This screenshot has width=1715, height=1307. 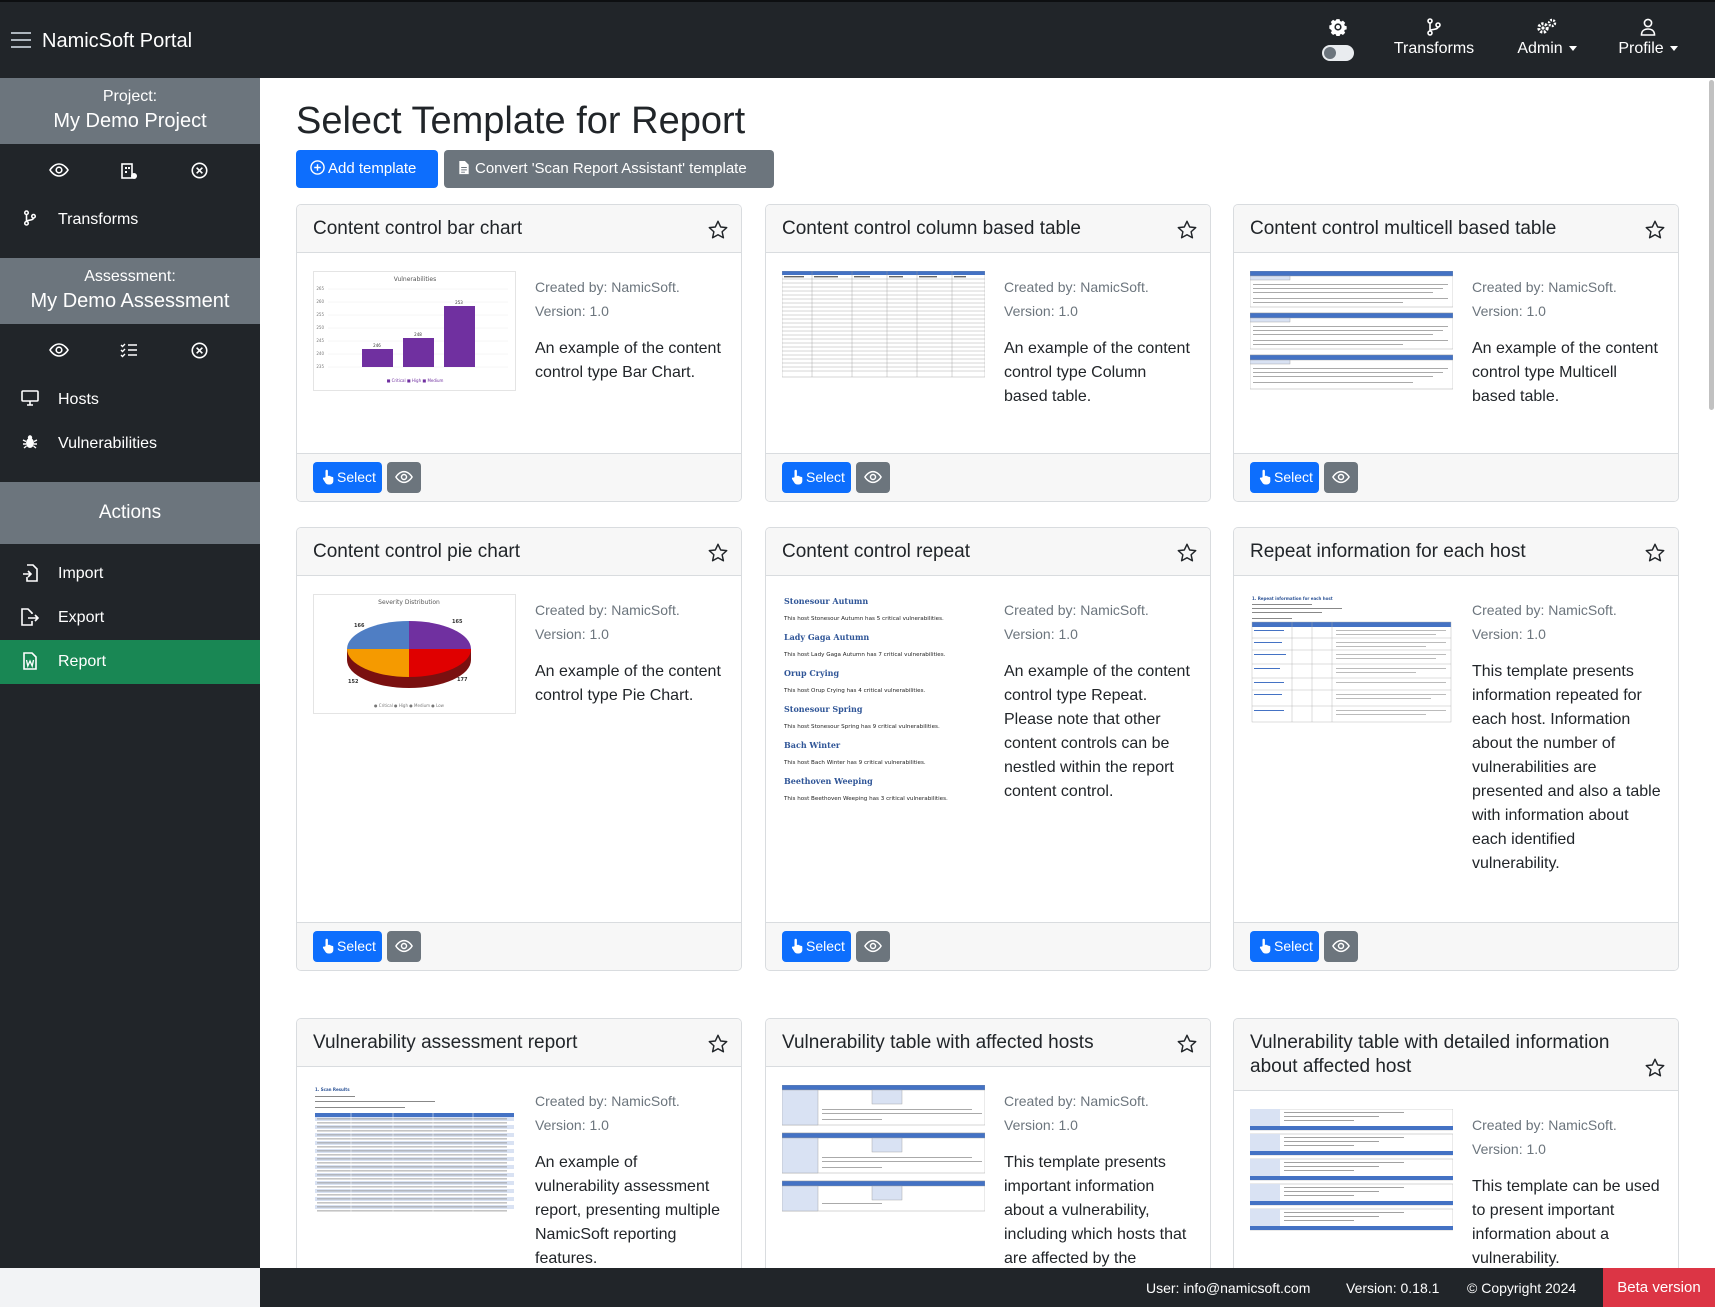 What do you see at coordinates (1392, 1288) in the screenshot?
I see `footer-version: Version: 0.18.1` at bounding box center [1392, 1288].